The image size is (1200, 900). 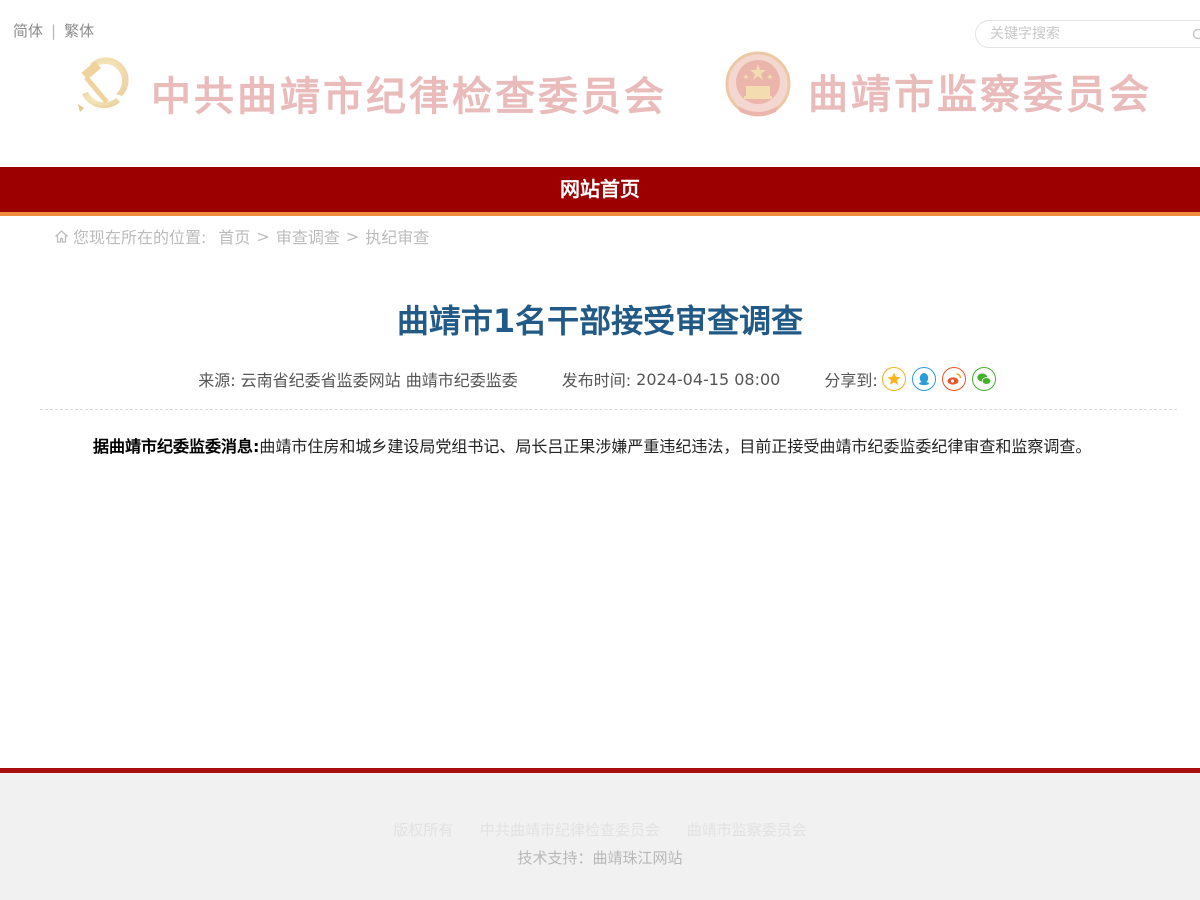 I want to click on wechat-icon, so click(x=983, y=379).